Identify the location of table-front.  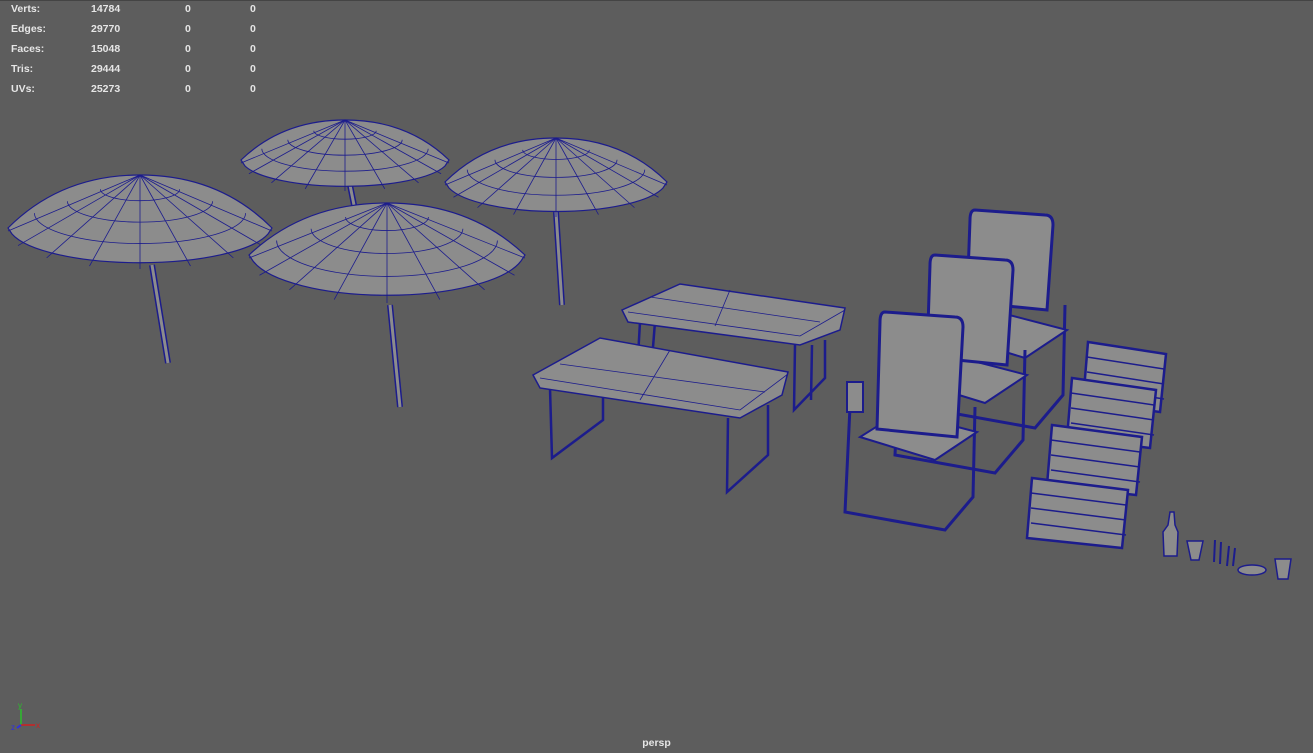
(660, 416).